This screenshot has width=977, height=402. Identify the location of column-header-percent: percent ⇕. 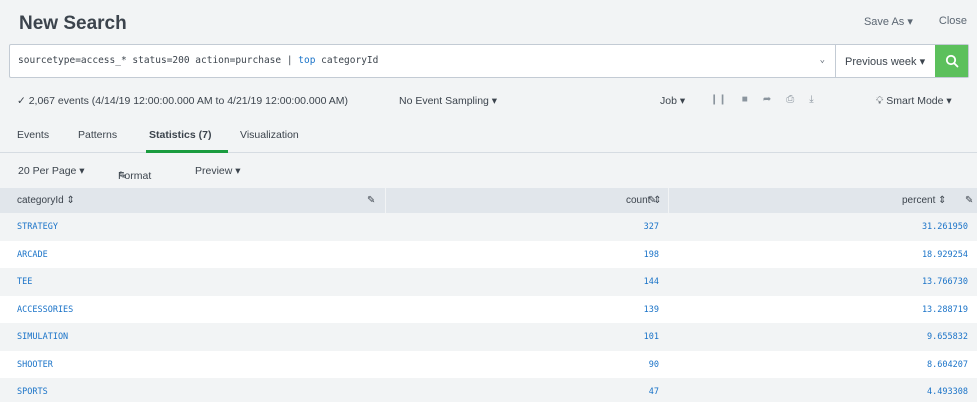
(924, 200).